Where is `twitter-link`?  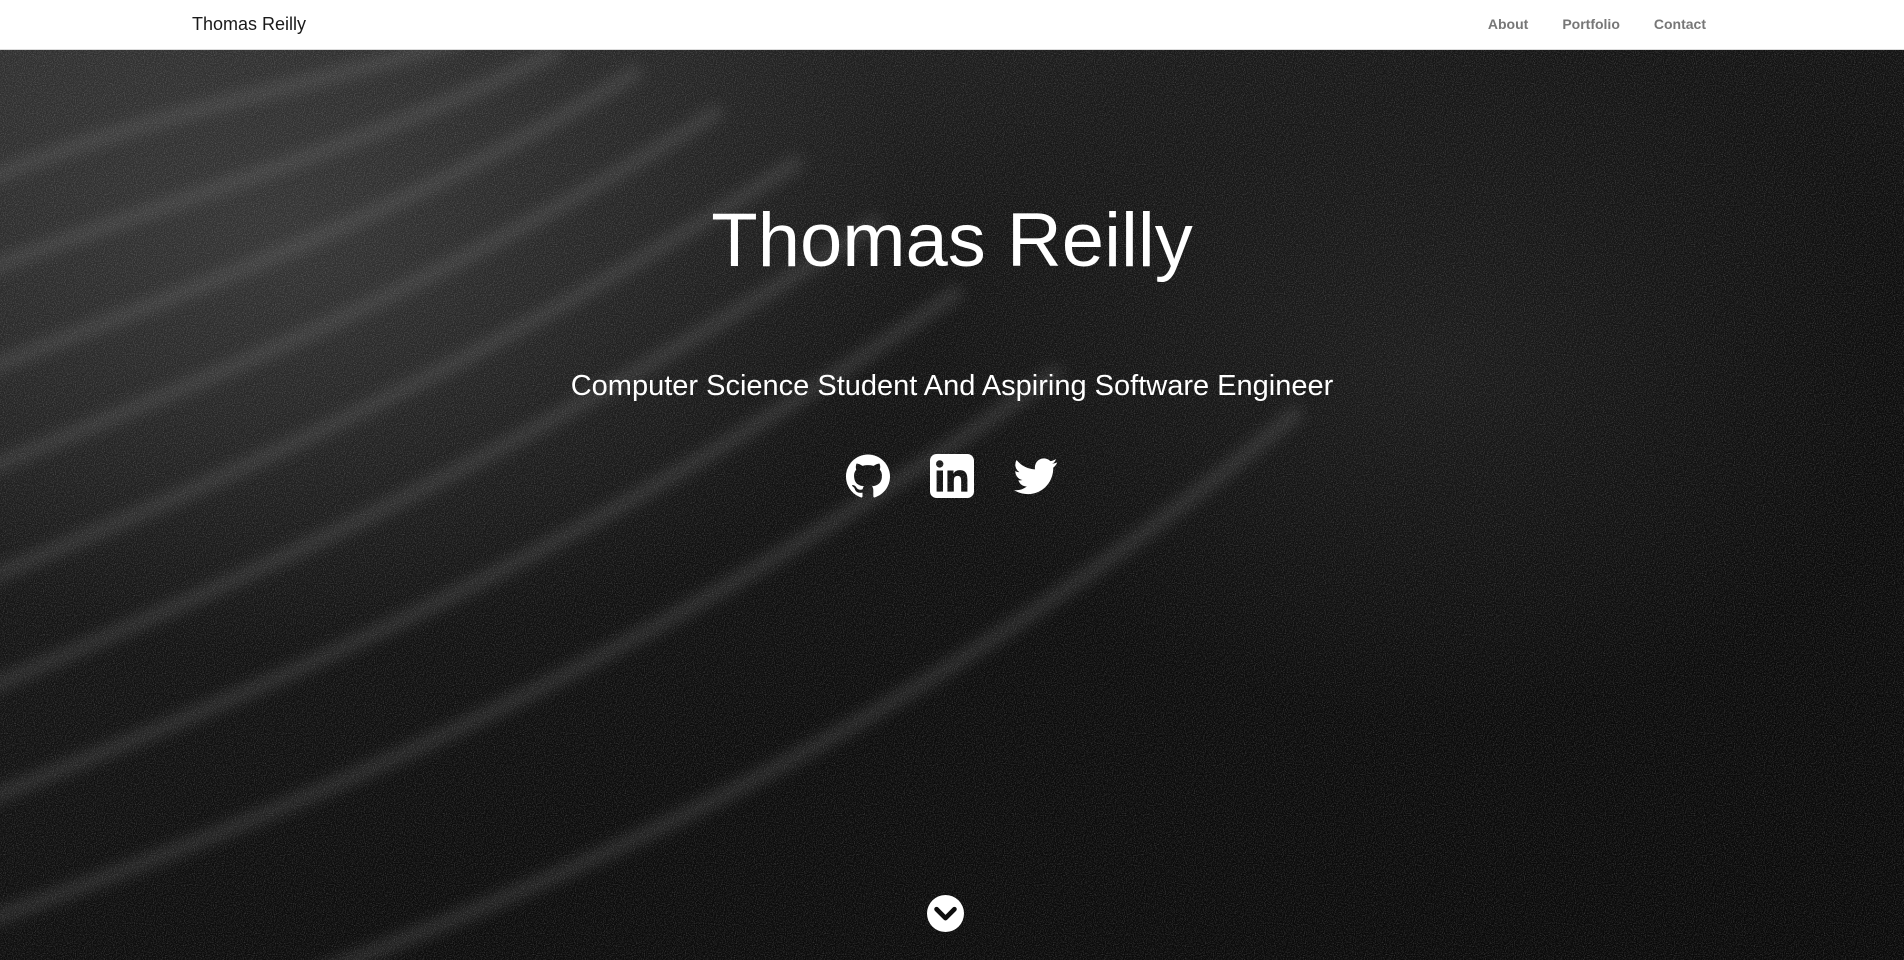 twitter-link is located at coordinates (1036, 476).